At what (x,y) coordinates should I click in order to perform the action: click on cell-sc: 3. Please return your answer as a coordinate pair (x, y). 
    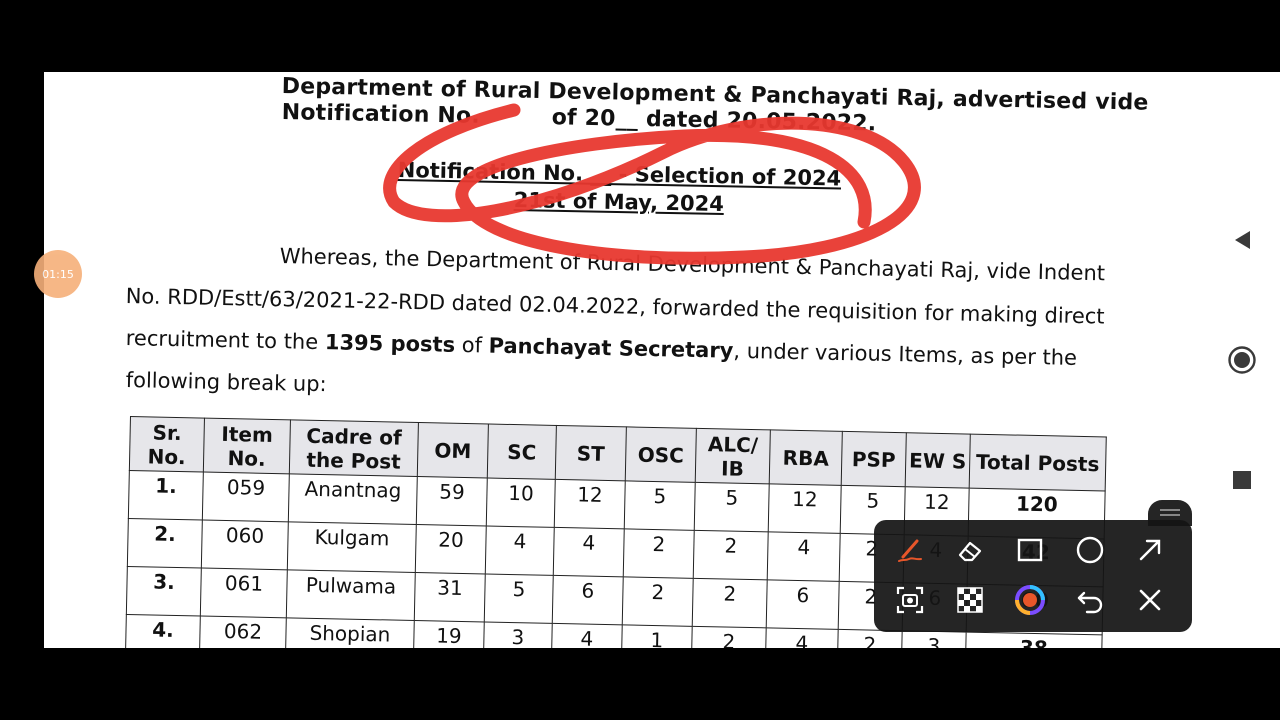
    Looking at the image, I should click on (518, 634).